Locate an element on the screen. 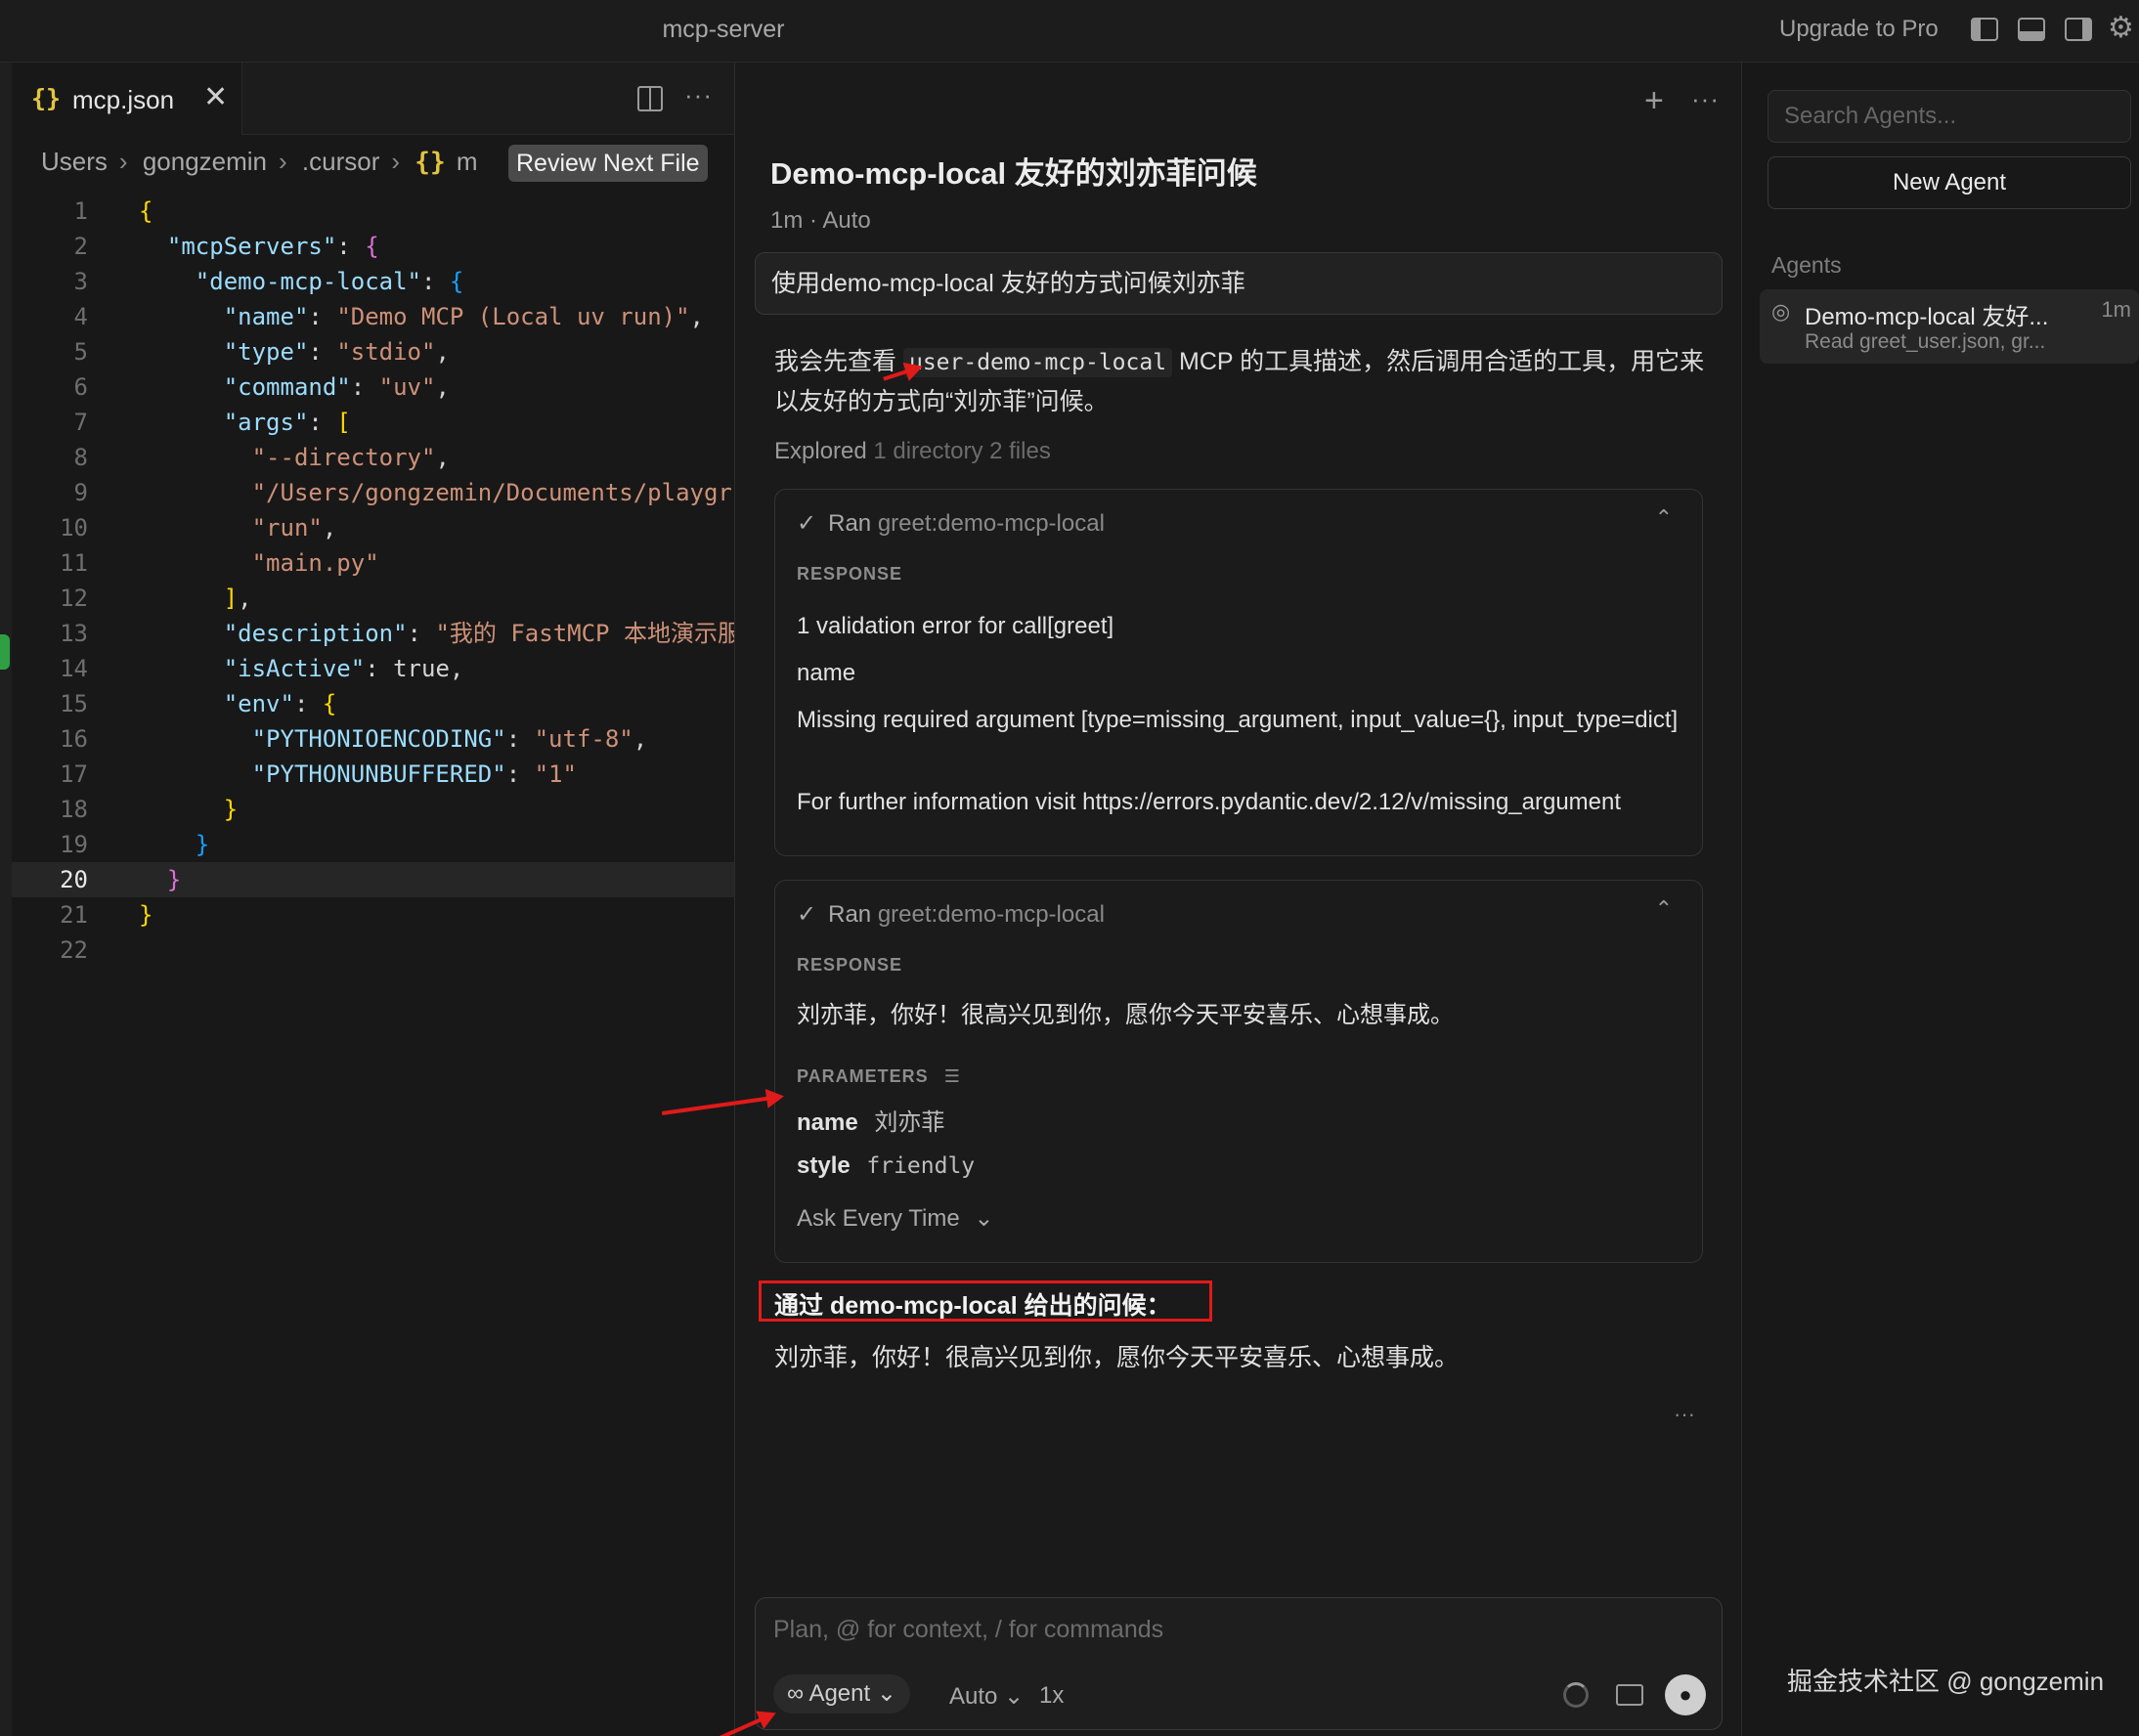 The image size is (2139, 1736). line-number: 9 is located at coordinates (80, 493).